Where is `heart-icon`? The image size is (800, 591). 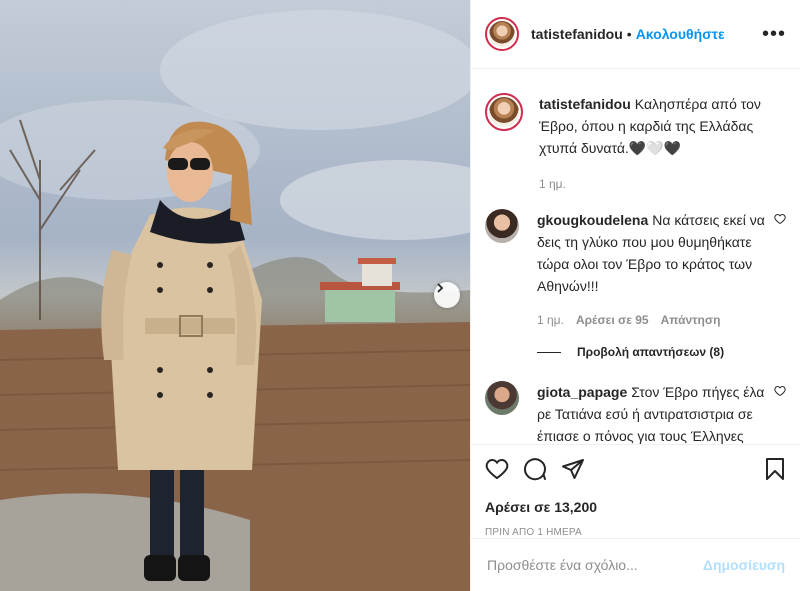
heart-icon is located at coordinates (497, 469).